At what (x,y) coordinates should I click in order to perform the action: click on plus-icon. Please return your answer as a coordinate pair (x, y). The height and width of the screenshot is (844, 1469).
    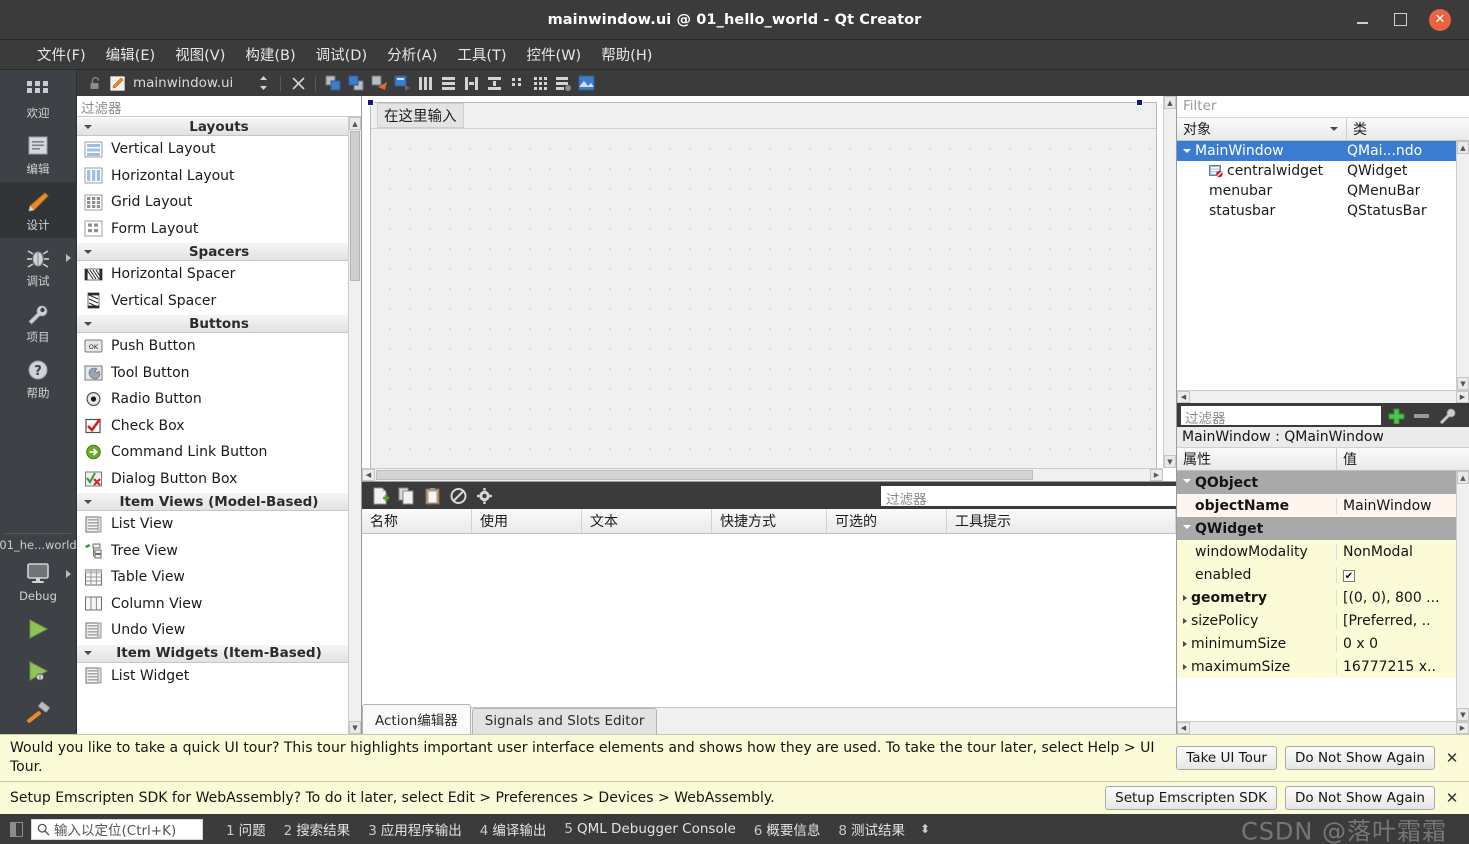
    Looking at the image, I should click on (1396, 415).